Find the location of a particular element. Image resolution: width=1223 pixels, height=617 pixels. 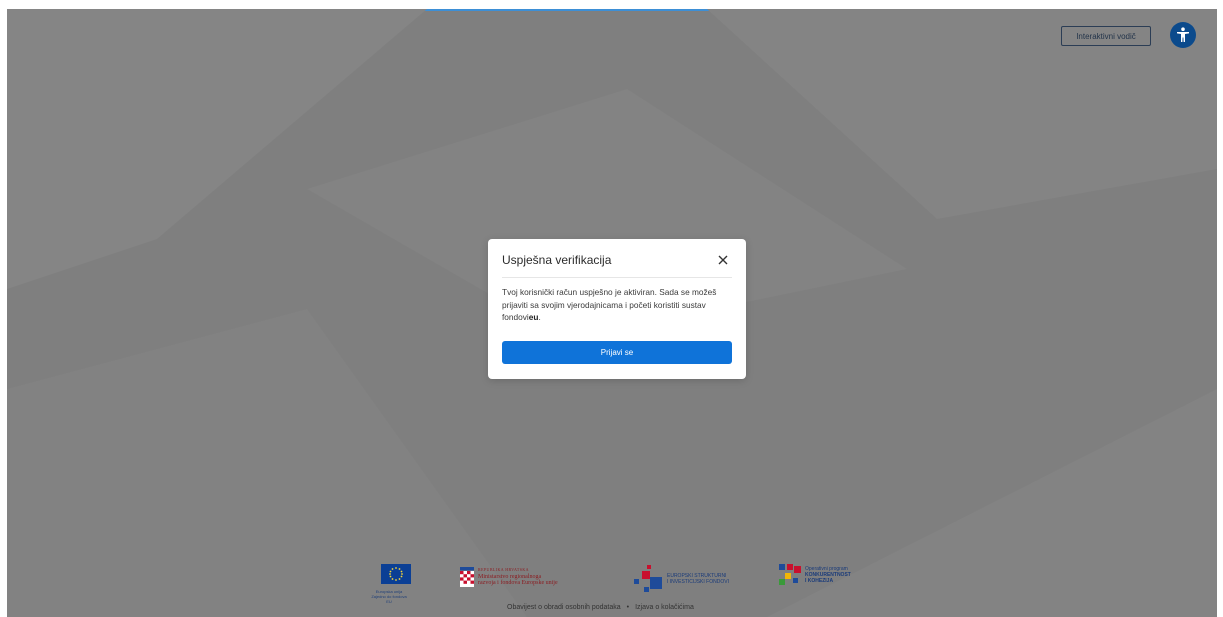

accessibility-icon is located at coordinates (1183, 34).